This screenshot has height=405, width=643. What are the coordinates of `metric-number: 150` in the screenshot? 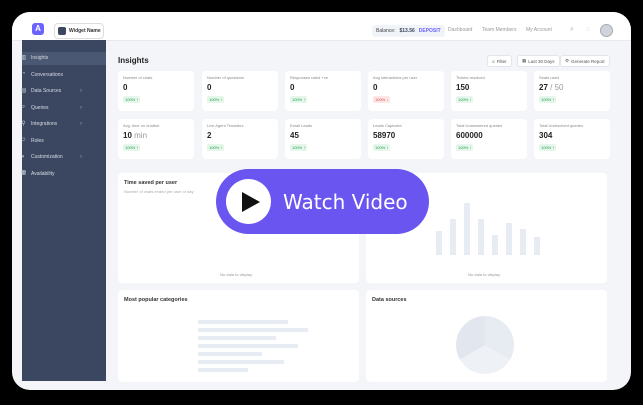 It's located at (463, 87).